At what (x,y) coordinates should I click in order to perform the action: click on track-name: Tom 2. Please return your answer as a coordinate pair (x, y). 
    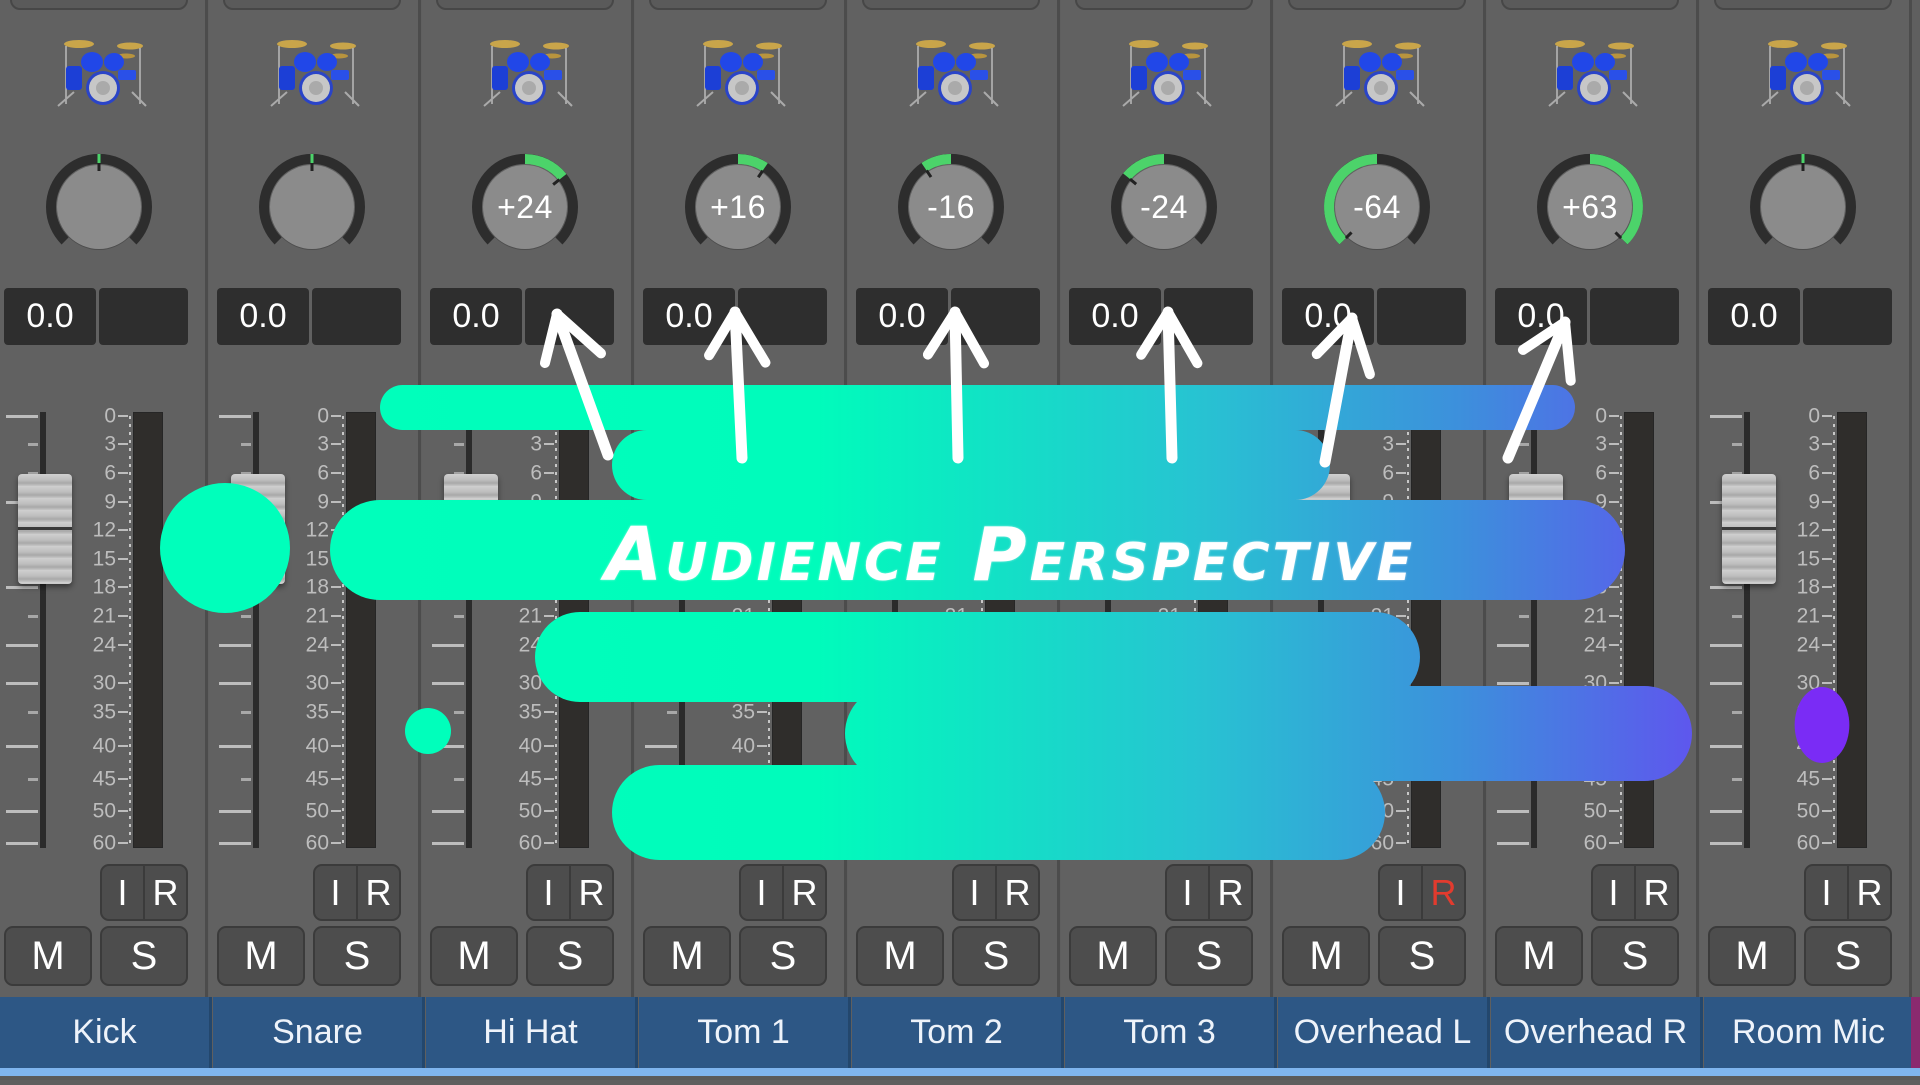
    Looking at the image, I should click on (958, 1032).